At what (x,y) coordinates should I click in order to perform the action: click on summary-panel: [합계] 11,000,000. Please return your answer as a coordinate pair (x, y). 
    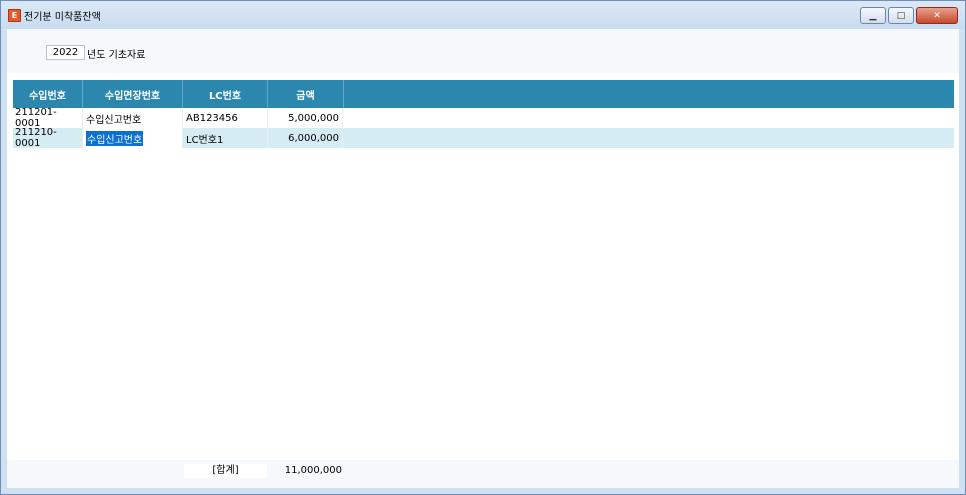
    Looking at the image, I should click on (483, 474).